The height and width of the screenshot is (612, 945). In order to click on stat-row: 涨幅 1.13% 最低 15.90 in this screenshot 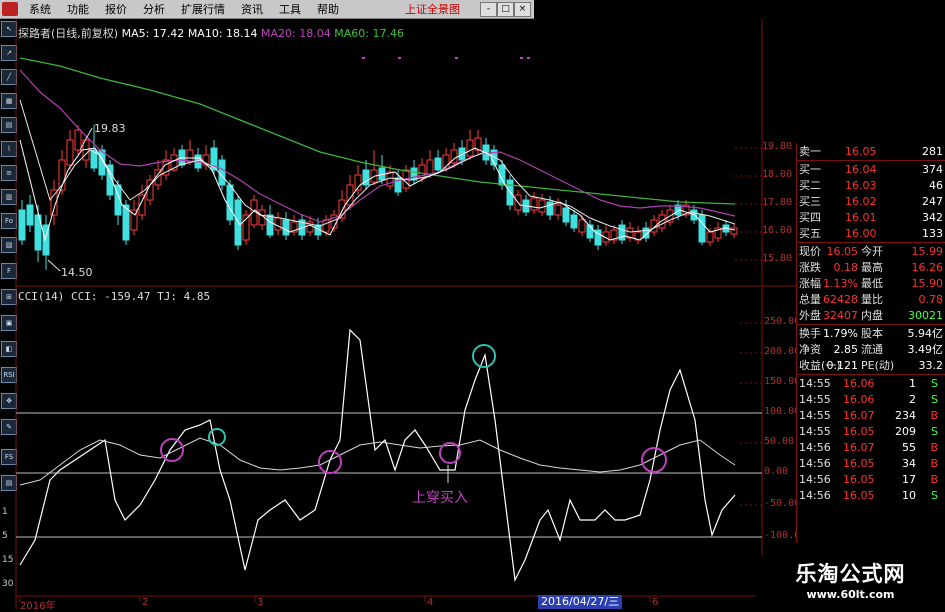, I will do `click(871, 284)`.